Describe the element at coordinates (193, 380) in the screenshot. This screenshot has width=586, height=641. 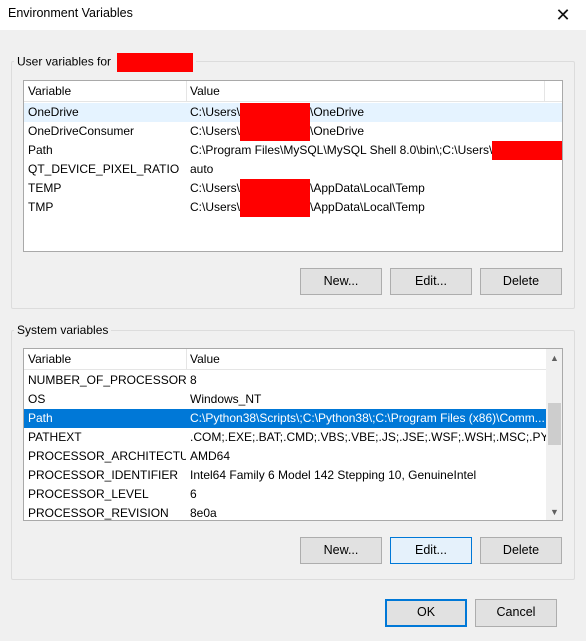
I see `variable-value: 8` at that location.